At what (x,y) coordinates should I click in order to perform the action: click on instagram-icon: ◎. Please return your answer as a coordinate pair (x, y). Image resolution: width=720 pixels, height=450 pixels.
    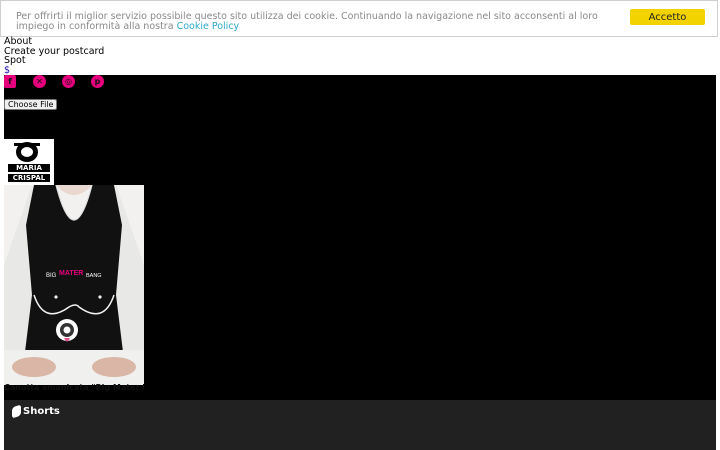
    Looking at the image, I should click on (68, 81).